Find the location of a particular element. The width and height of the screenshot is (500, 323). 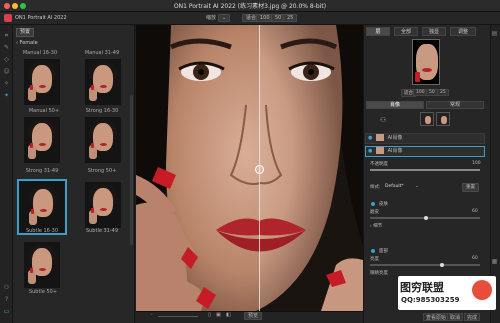

nav-25-button: 25 is located at coordinates (443, 92).